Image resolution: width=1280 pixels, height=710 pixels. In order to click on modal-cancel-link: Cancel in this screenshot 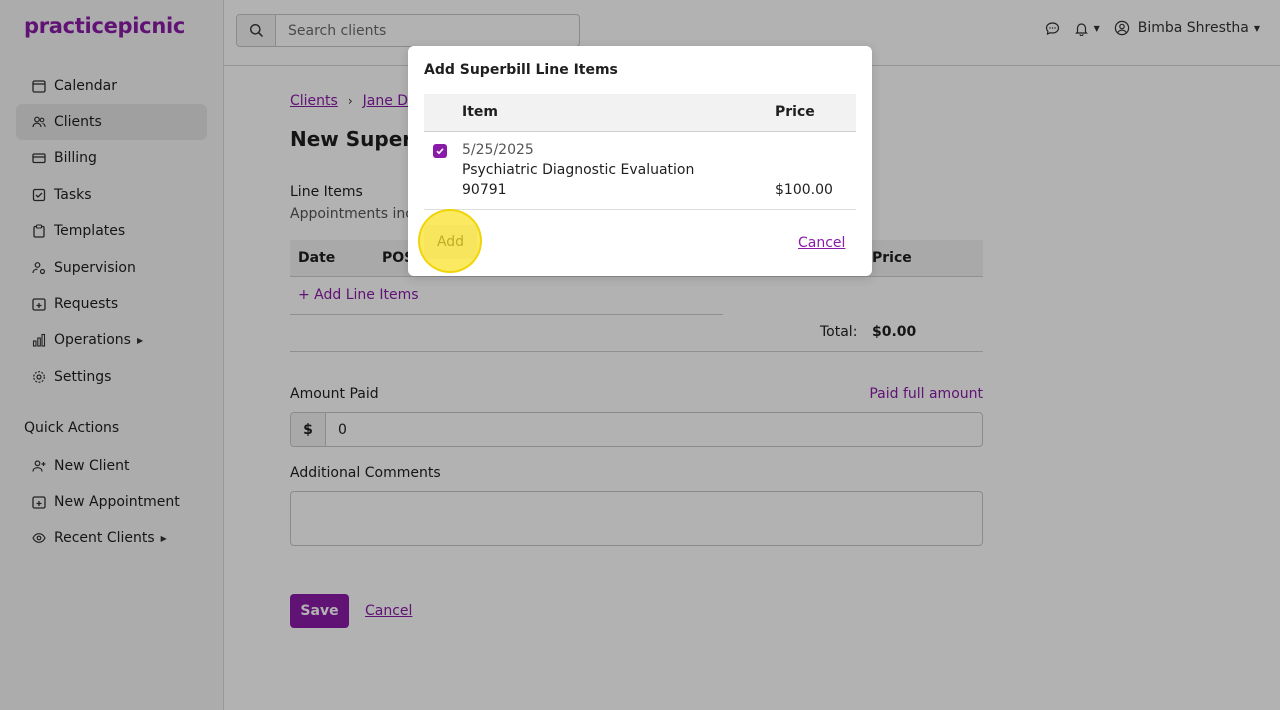, I will do `click(821, 243)`.